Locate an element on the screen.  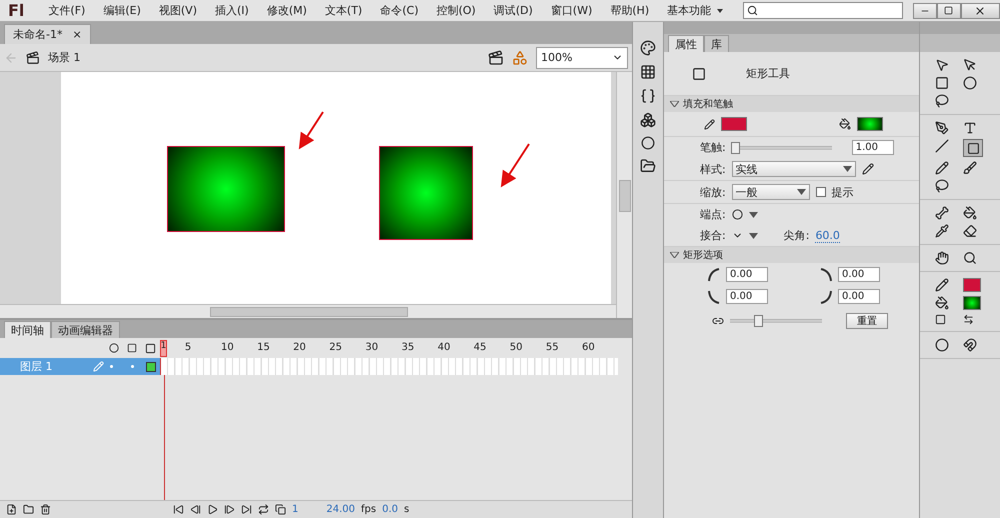
eraser-icon is located at coordinates (970, 231).